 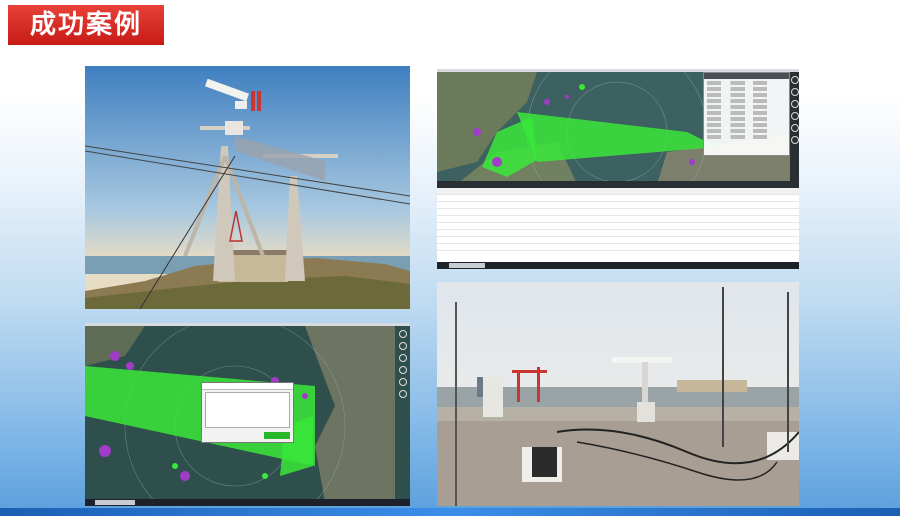 I want to click on bottom-accent-bar, so click(x=450, y=512).